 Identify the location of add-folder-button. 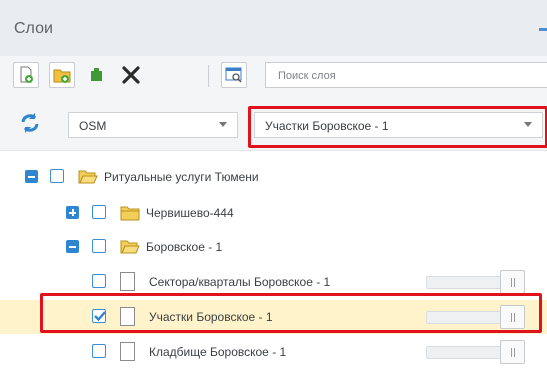
(62, 75).